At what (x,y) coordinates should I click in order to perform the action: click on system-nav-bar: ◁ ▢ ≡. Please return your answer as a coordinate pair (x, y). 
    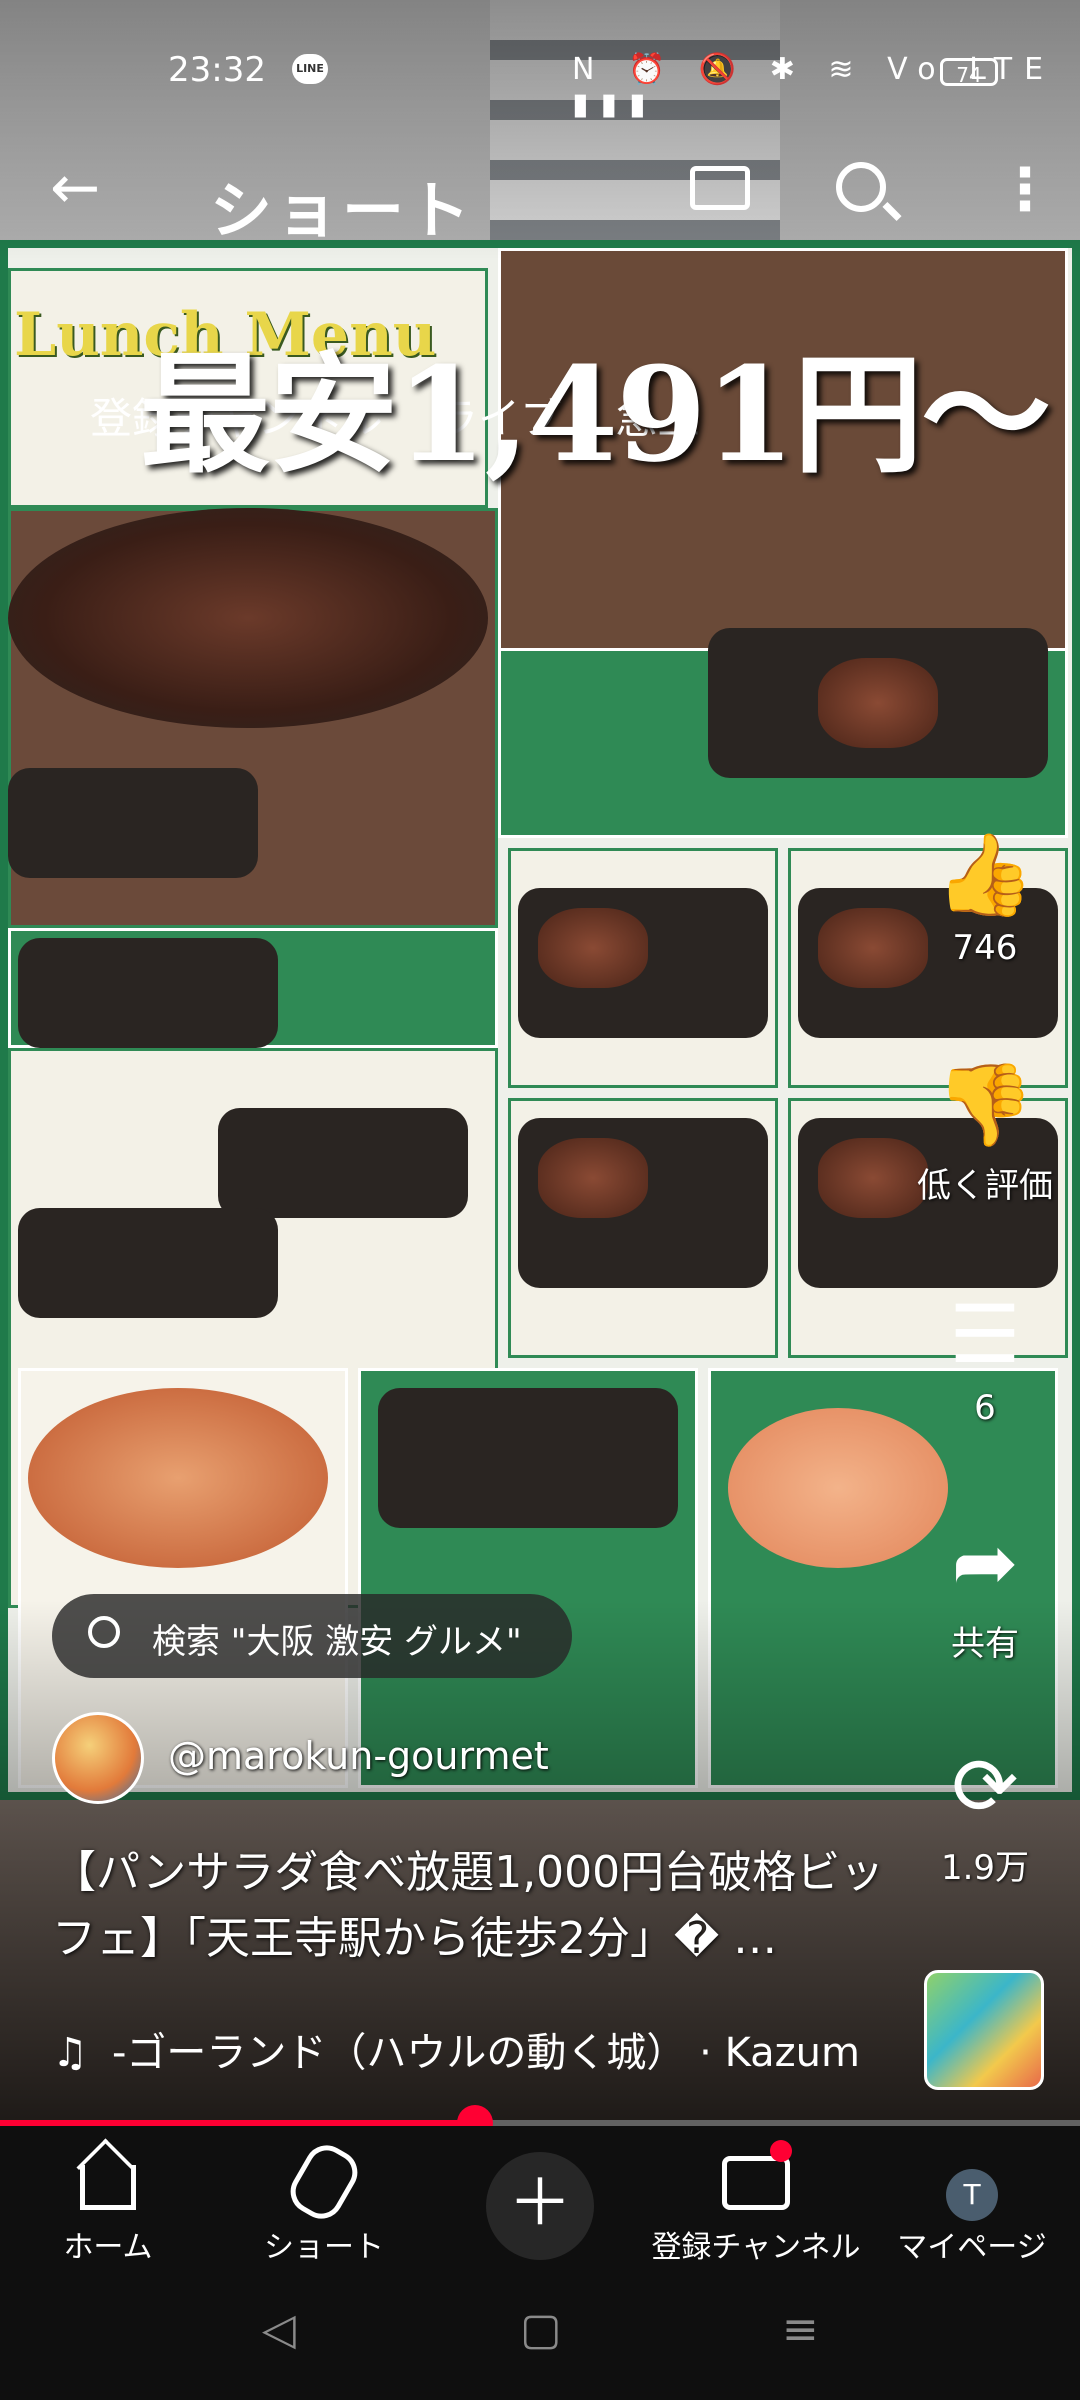
    Looking at the image, I should click on (540, 2338).